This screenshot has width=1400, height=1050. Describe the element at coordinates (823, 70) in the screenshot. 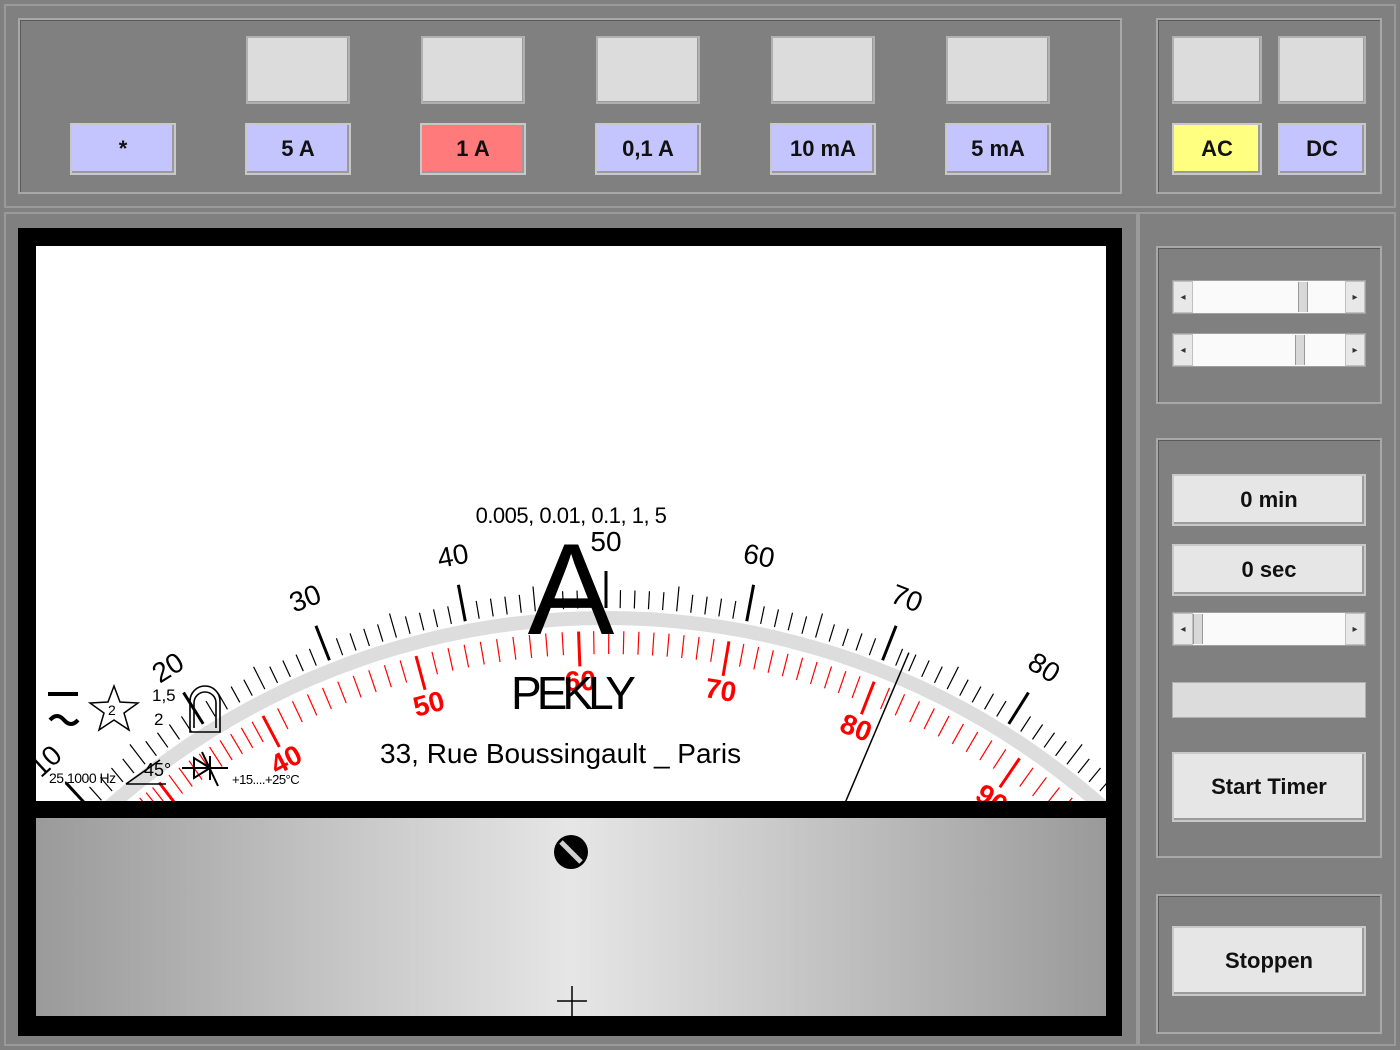

I see `range-indicator-10ma` at that location.